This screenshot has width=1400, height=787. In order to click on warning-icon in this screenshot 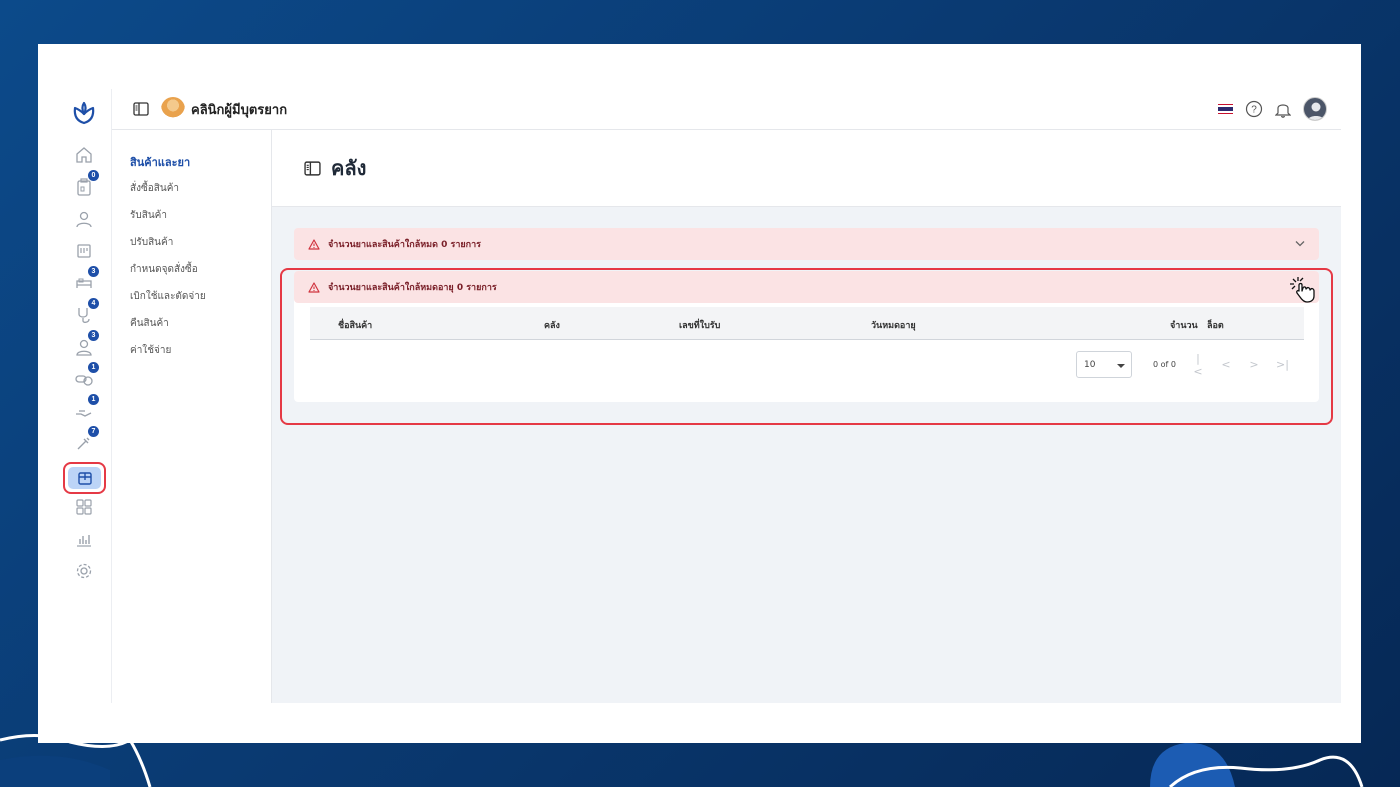, I will do `click(314, 244)`.